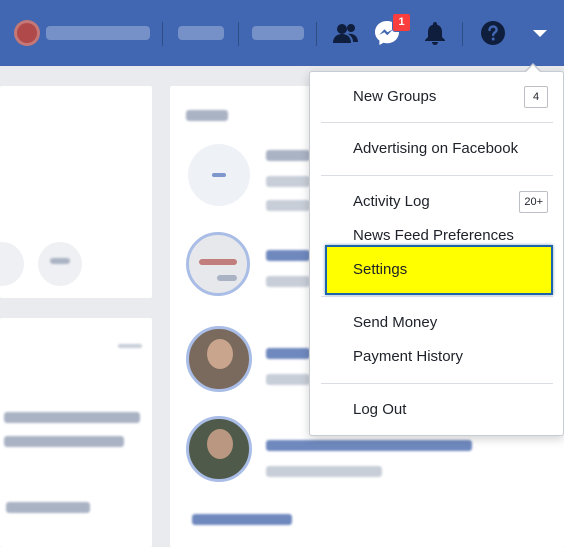 The width and height of the screenshot is (564, 547). Describe the element at coordinates (493, 33) in the screenshot. I see `help-icon` at that location.